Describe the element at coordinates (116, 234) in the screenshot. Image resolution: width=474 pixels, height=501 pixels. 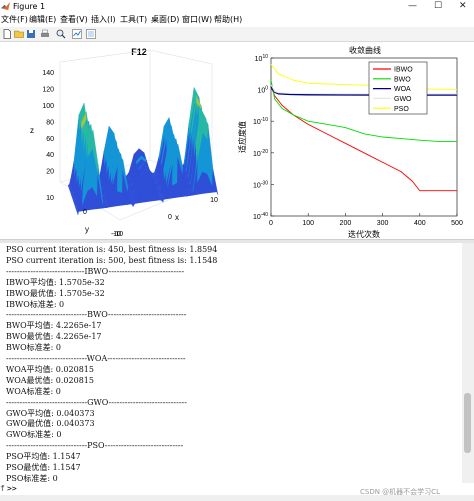
I see `y-tick-label: -10` at that location.